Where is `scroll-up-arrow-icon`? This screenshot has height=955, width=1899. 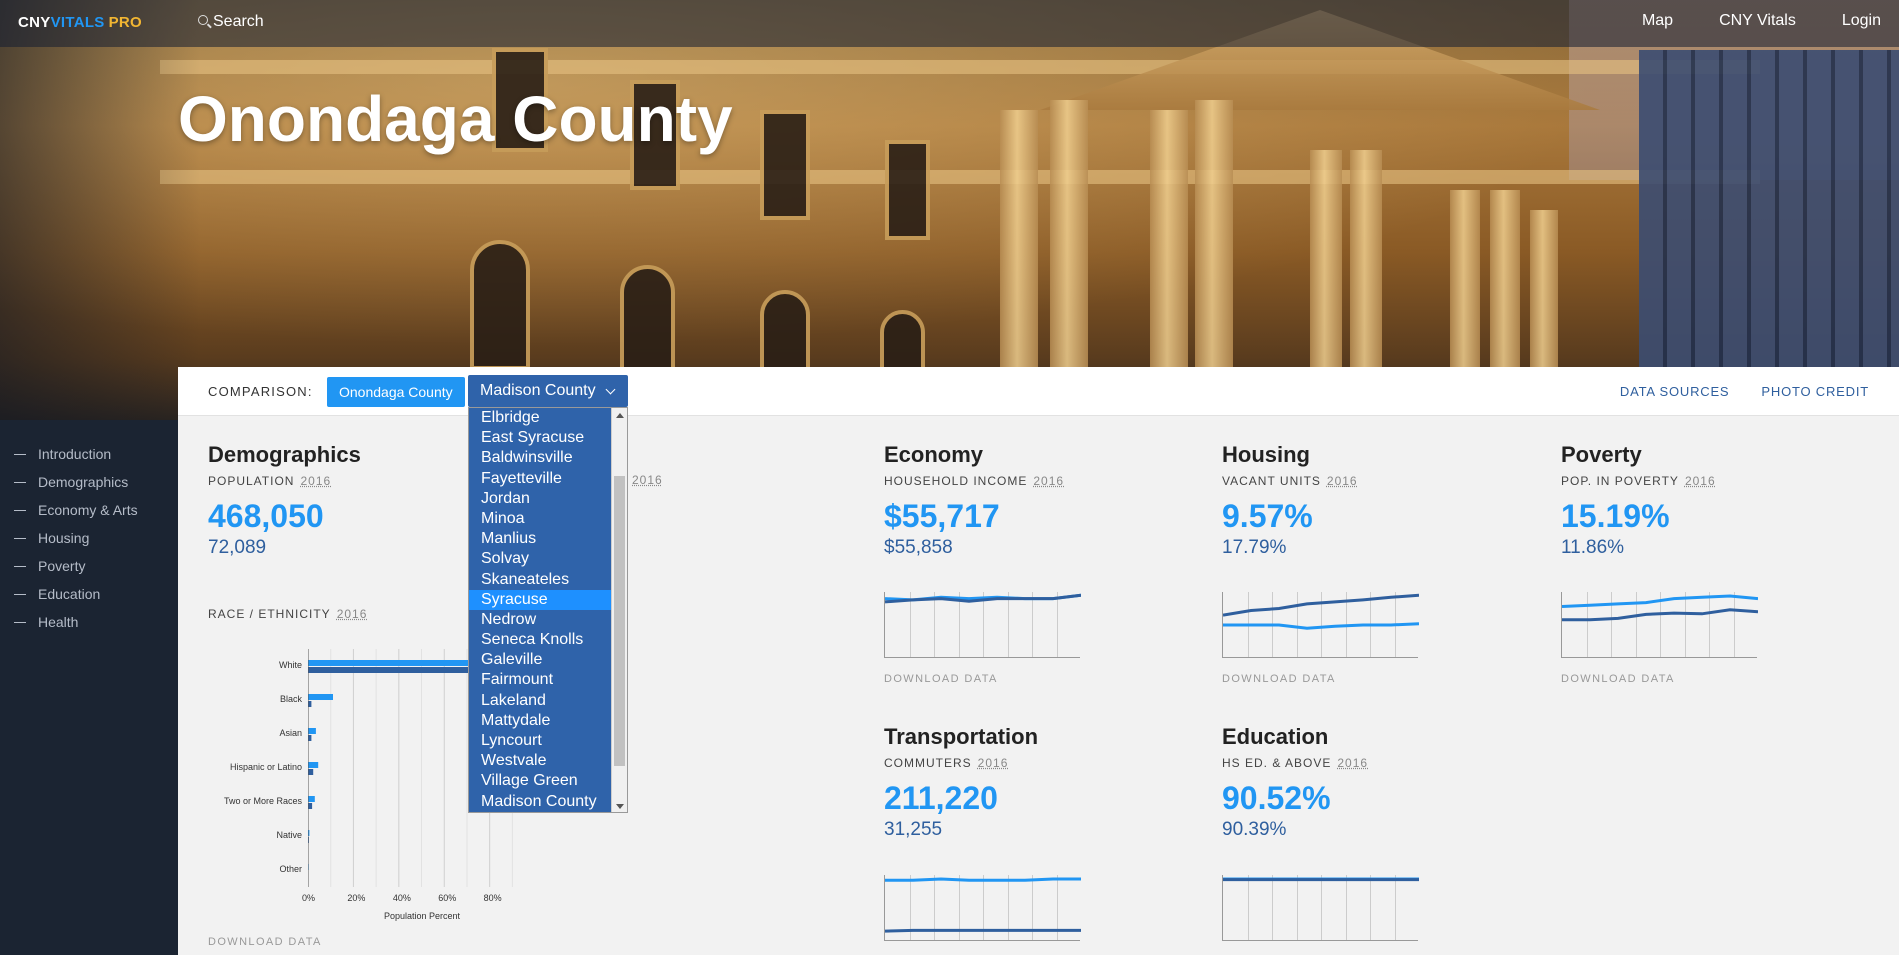
scroll-up-arrow-icon is located at coordinates (620, 415).